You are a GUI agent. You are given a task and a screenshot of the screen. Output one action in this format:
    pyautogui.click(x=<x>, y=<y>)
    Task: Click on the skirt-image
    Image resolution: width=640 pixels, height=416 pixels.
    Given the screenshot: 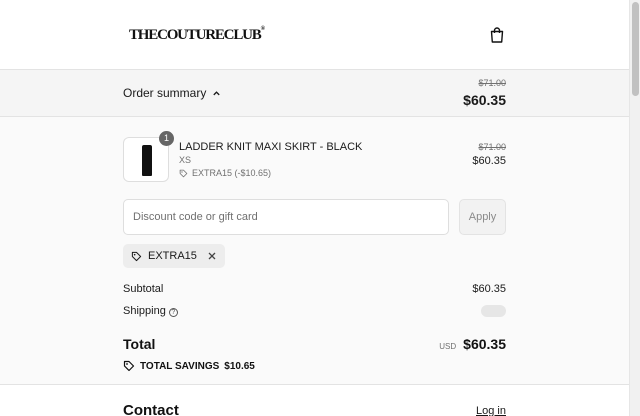 What is the action you would take?
    pyautogui.click(x=147, y=160)
    